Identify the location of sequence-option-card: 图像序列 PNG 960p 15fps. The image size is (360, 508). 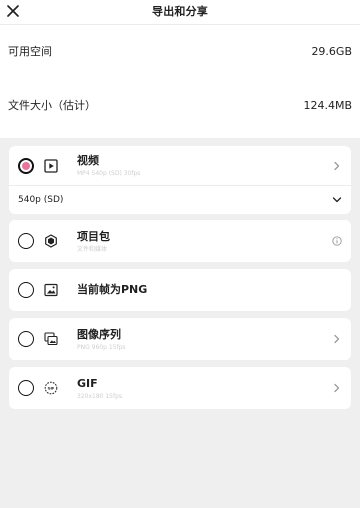
(180, 339).